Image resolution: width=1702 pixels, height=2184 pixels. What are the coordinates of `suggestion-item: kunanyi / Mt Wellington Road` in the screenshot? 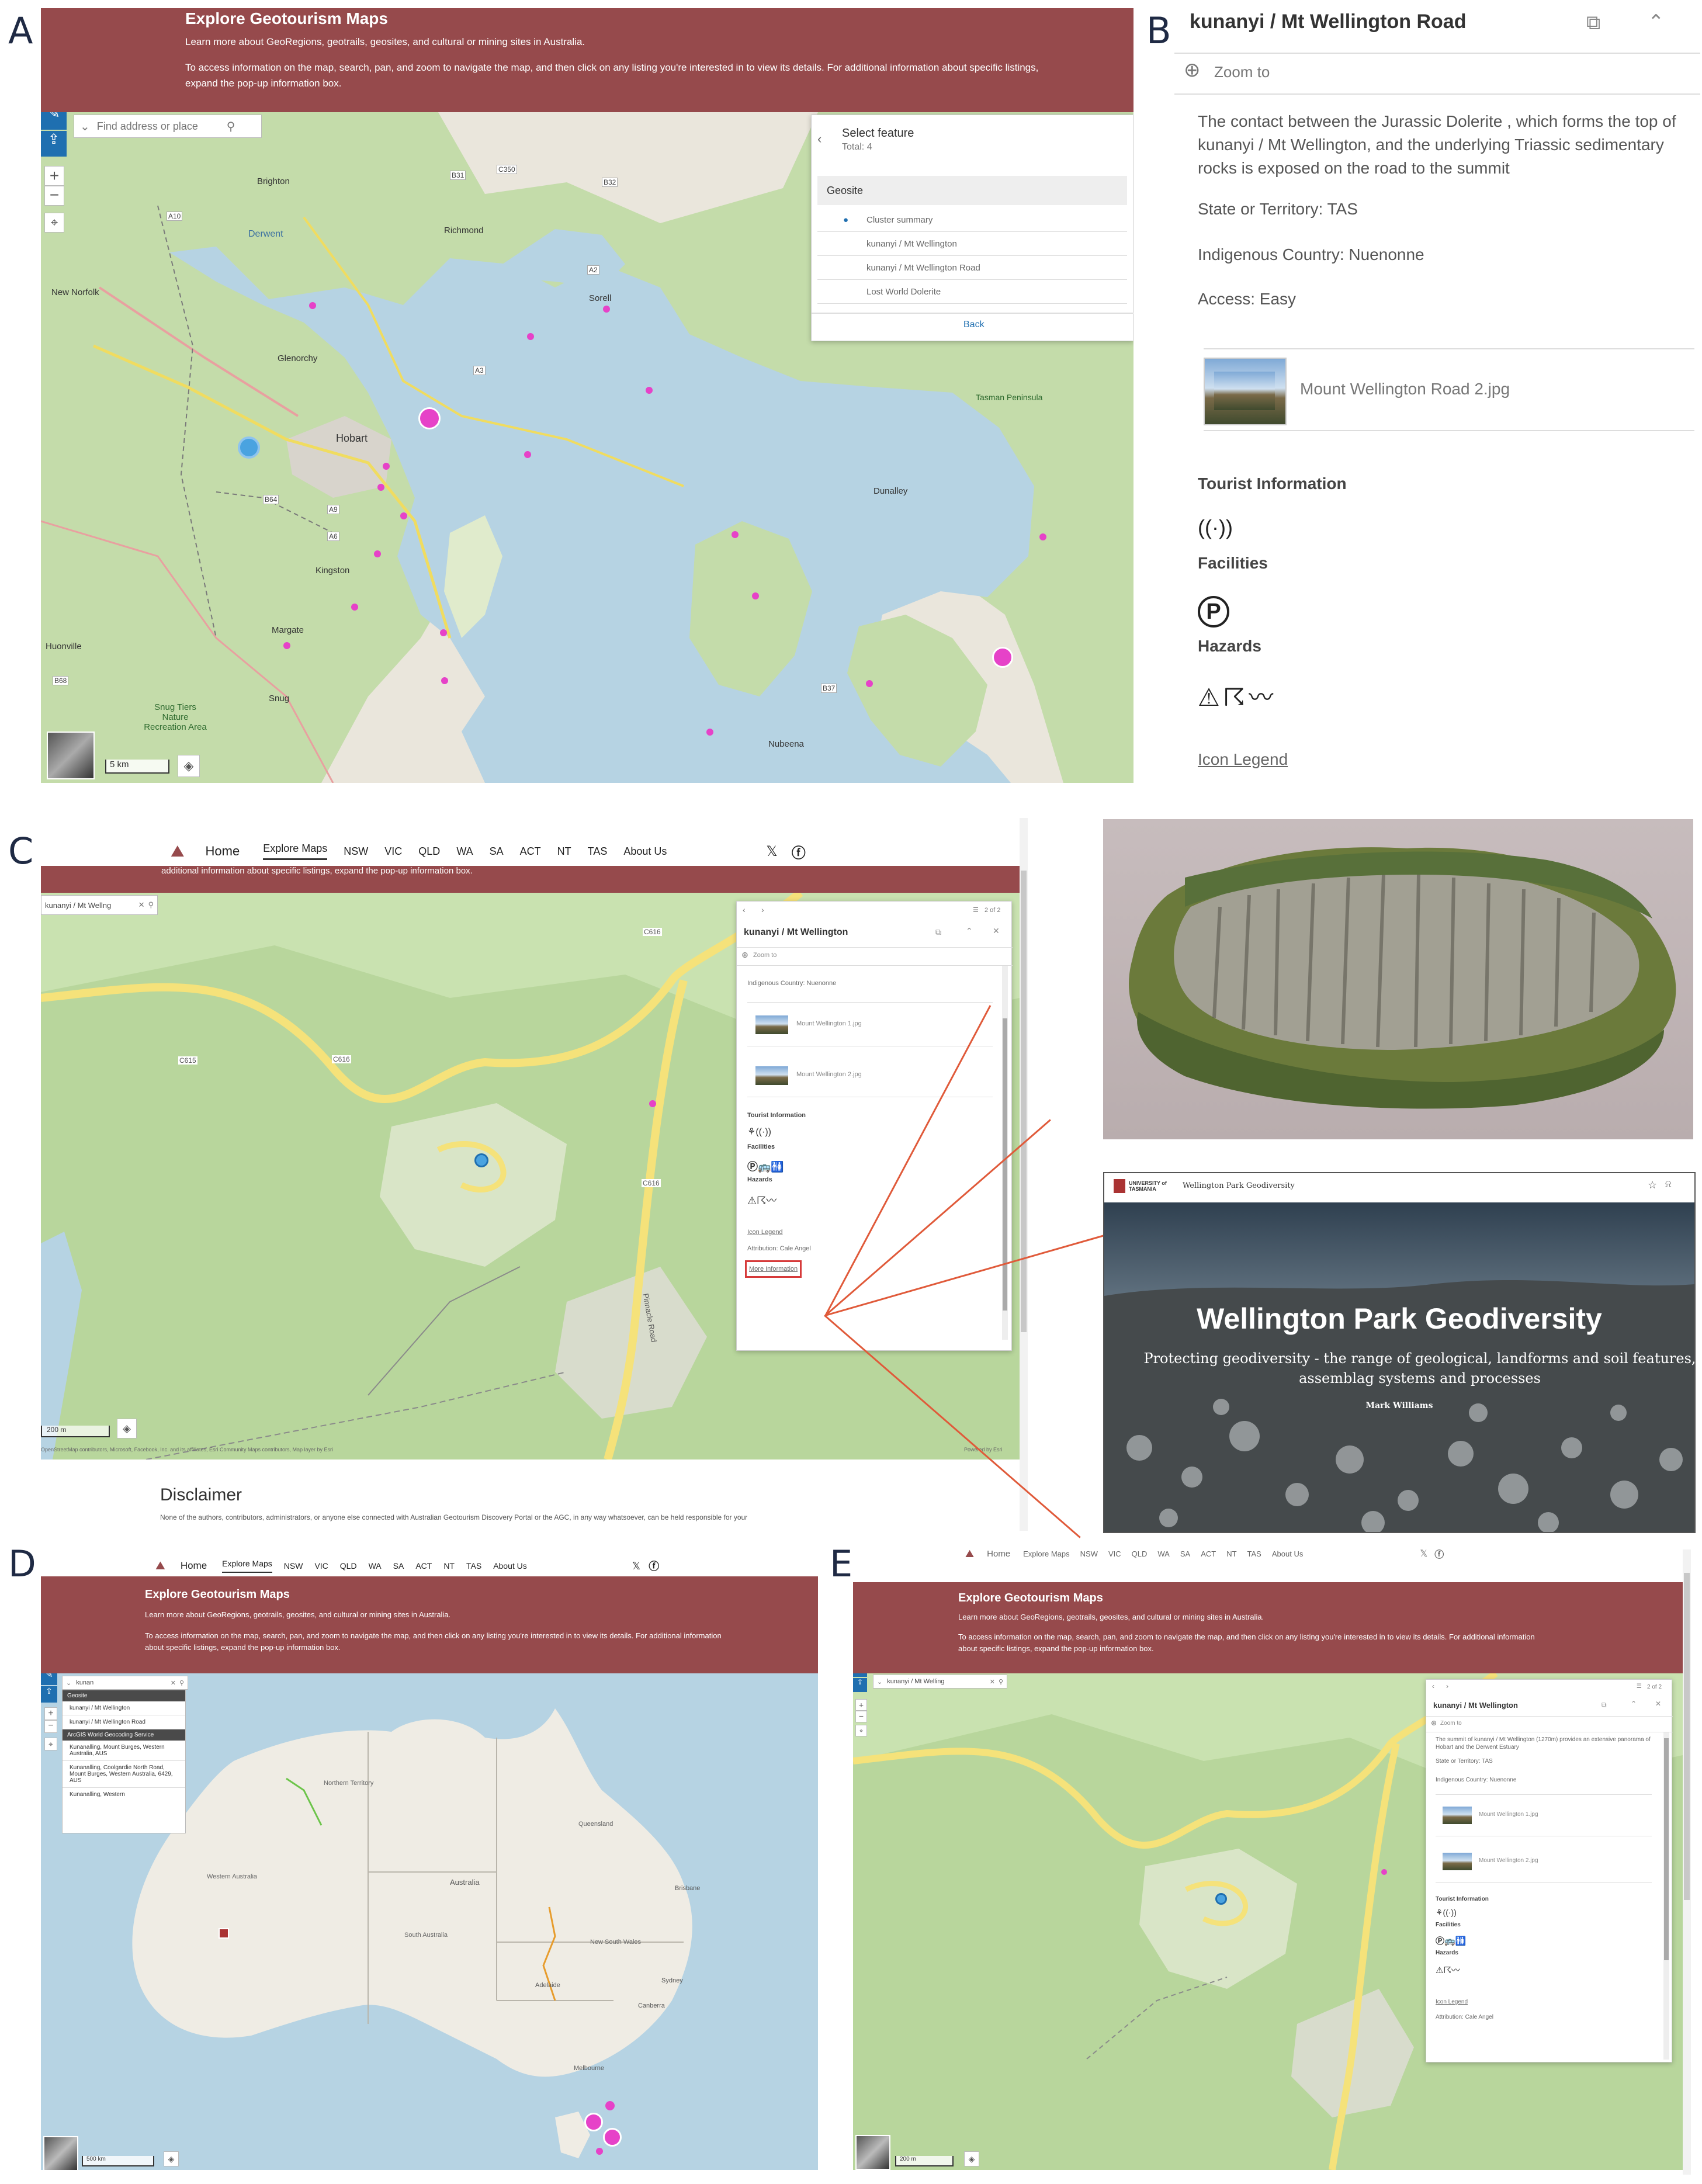 It's located at (124, 1722).